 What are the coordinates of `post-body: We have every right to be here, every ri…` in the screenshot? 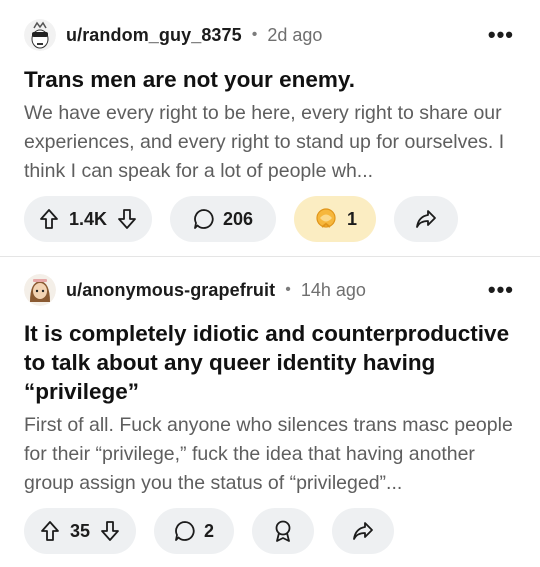 It's located at (273, 142).